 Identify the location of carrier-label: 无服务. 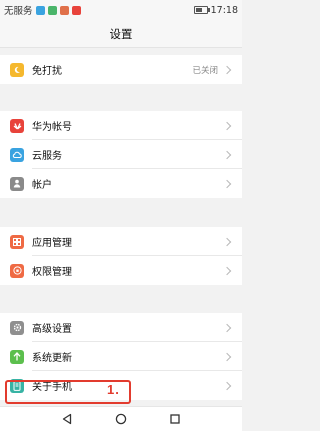
(18, 11).